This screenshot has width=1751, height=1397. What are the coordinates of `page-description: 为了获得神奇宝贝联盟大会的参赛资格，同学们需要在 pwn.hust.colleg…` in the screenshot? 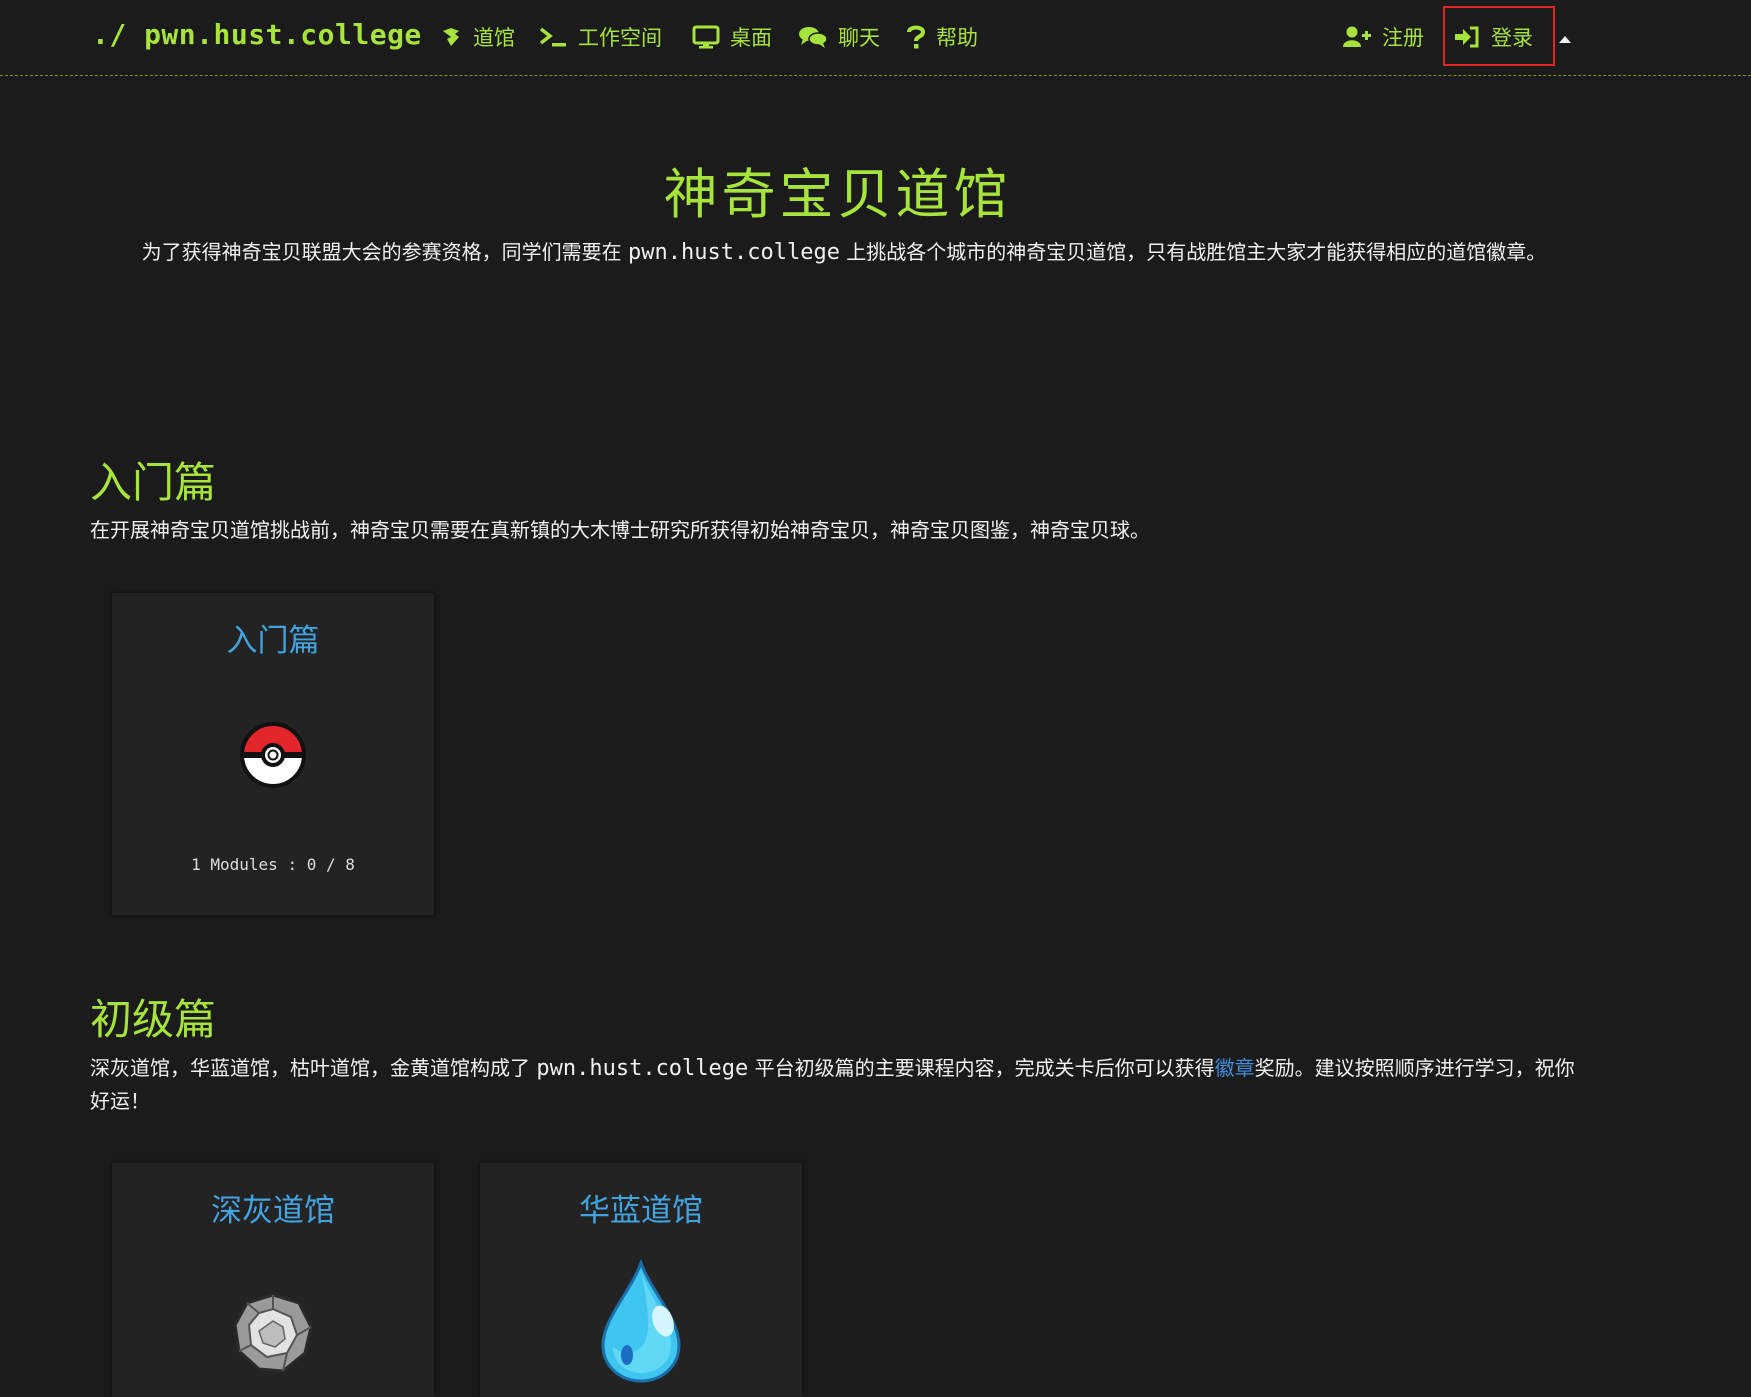 It's located at (844, 252).